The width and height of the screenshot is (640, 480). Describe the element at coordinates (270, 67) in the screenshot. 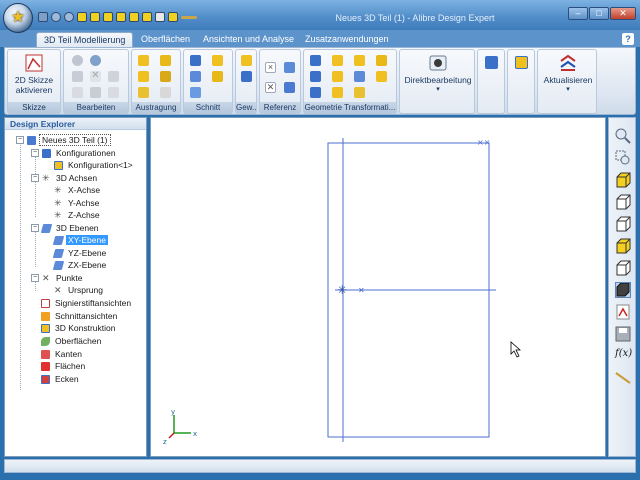

I see `axis-icon: ×` at that location.